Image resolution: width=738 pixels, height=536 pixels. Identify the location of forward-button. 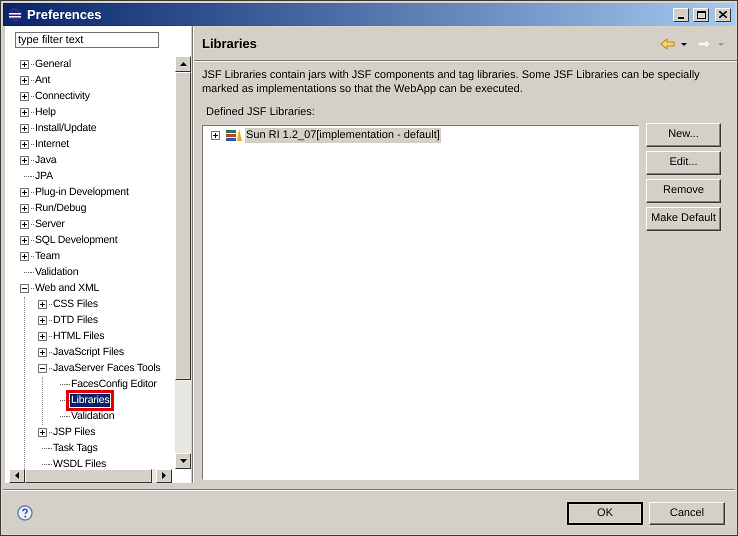
(710, 44).